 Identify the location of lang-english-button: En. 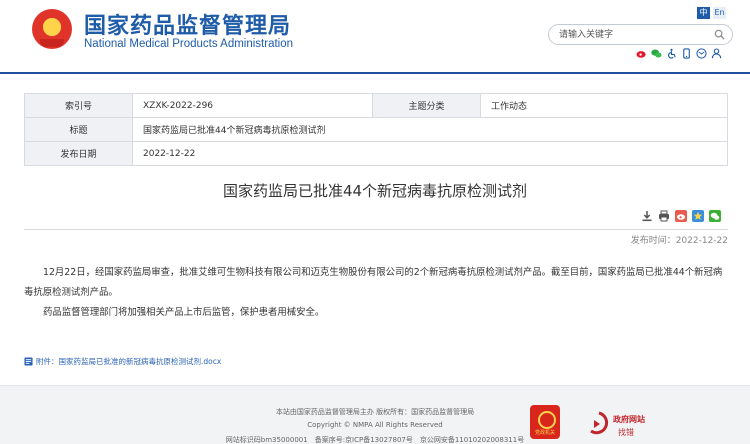
(719, 13).